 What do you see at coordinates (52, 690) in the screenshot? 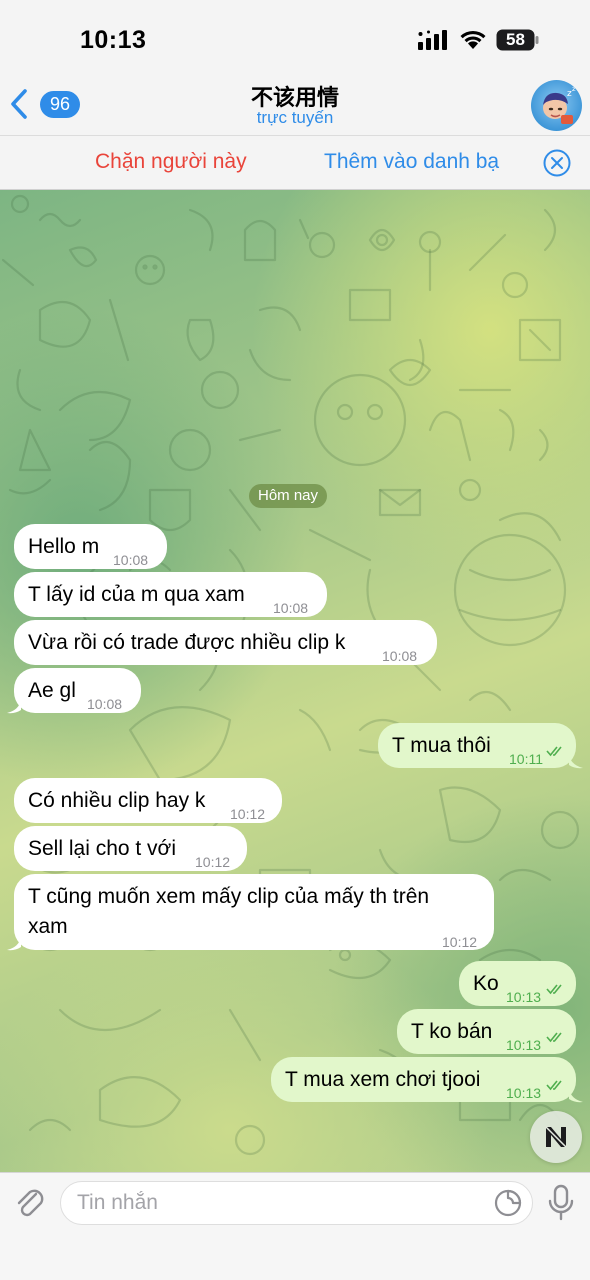
I see `message-text: Ae gl` at bounding box center [52, 690].